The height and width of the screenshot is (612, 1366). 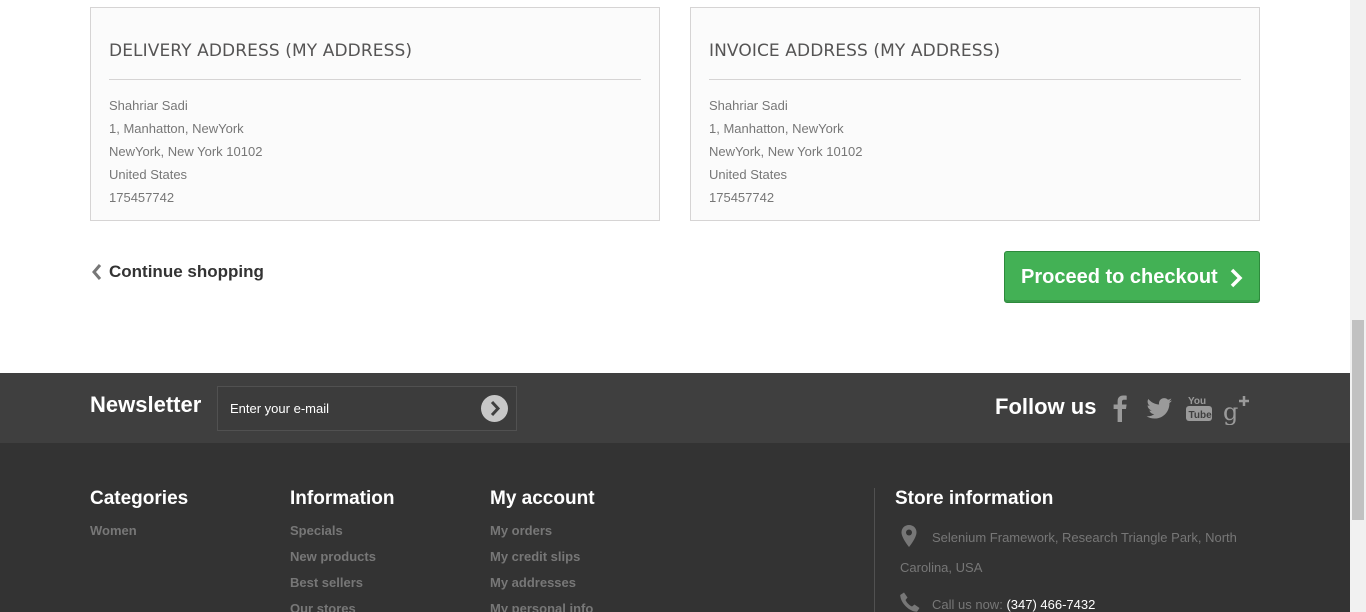 I want to click on chevron-right-icon, so click(x=1236, y=278).